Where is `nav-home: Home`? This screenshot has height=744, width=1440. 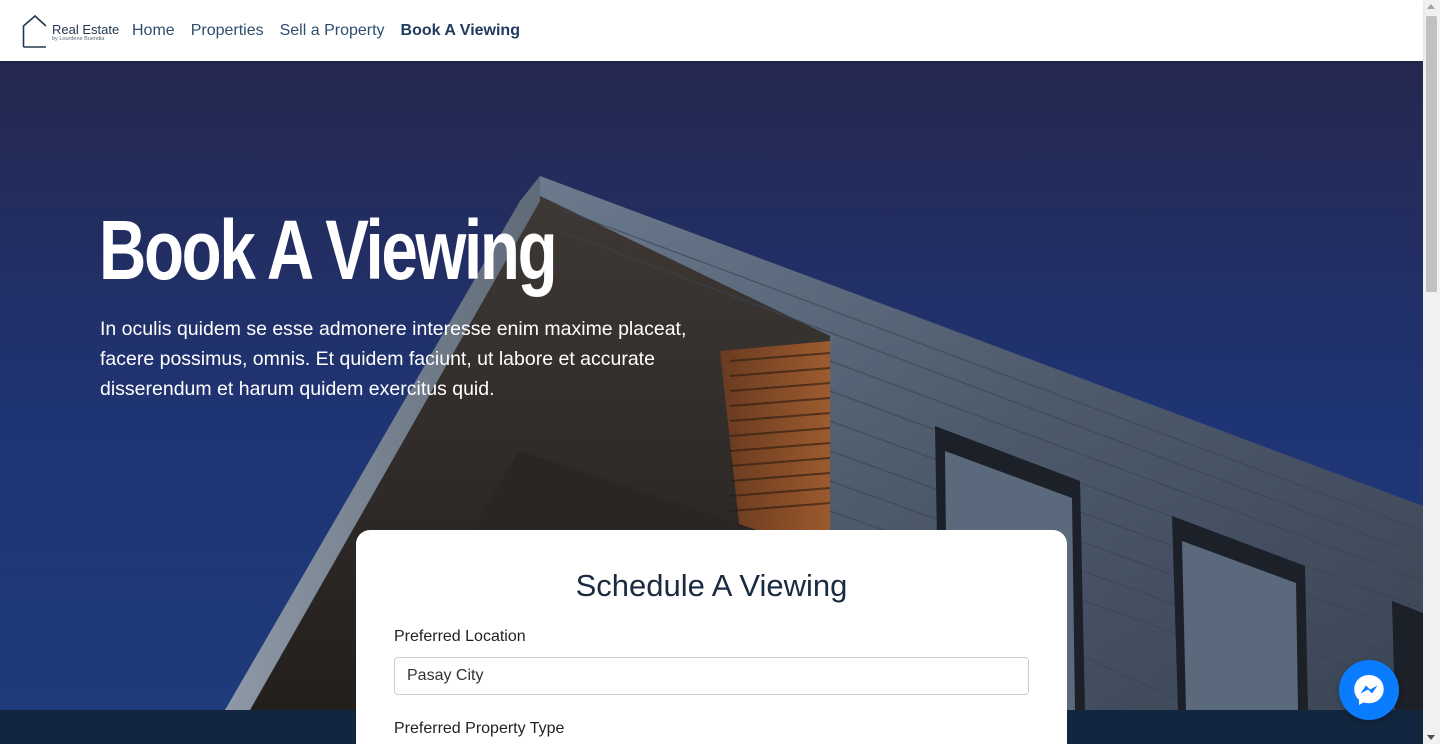
nav-home: Home is located at coordinates (153, 31).